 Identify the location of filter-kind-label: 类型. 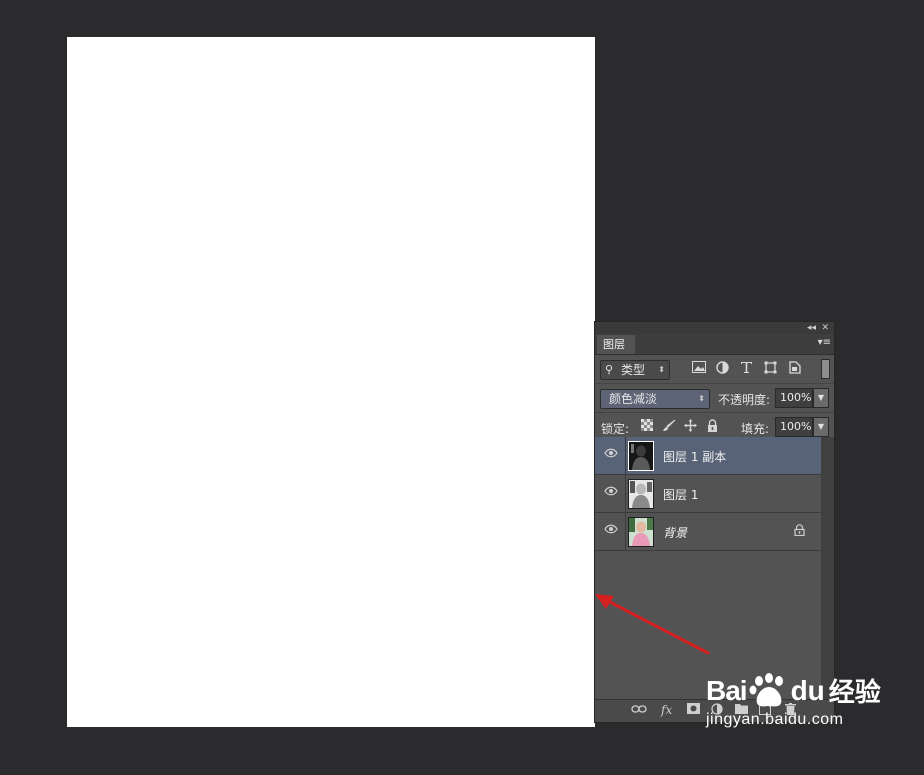
(633, 370).